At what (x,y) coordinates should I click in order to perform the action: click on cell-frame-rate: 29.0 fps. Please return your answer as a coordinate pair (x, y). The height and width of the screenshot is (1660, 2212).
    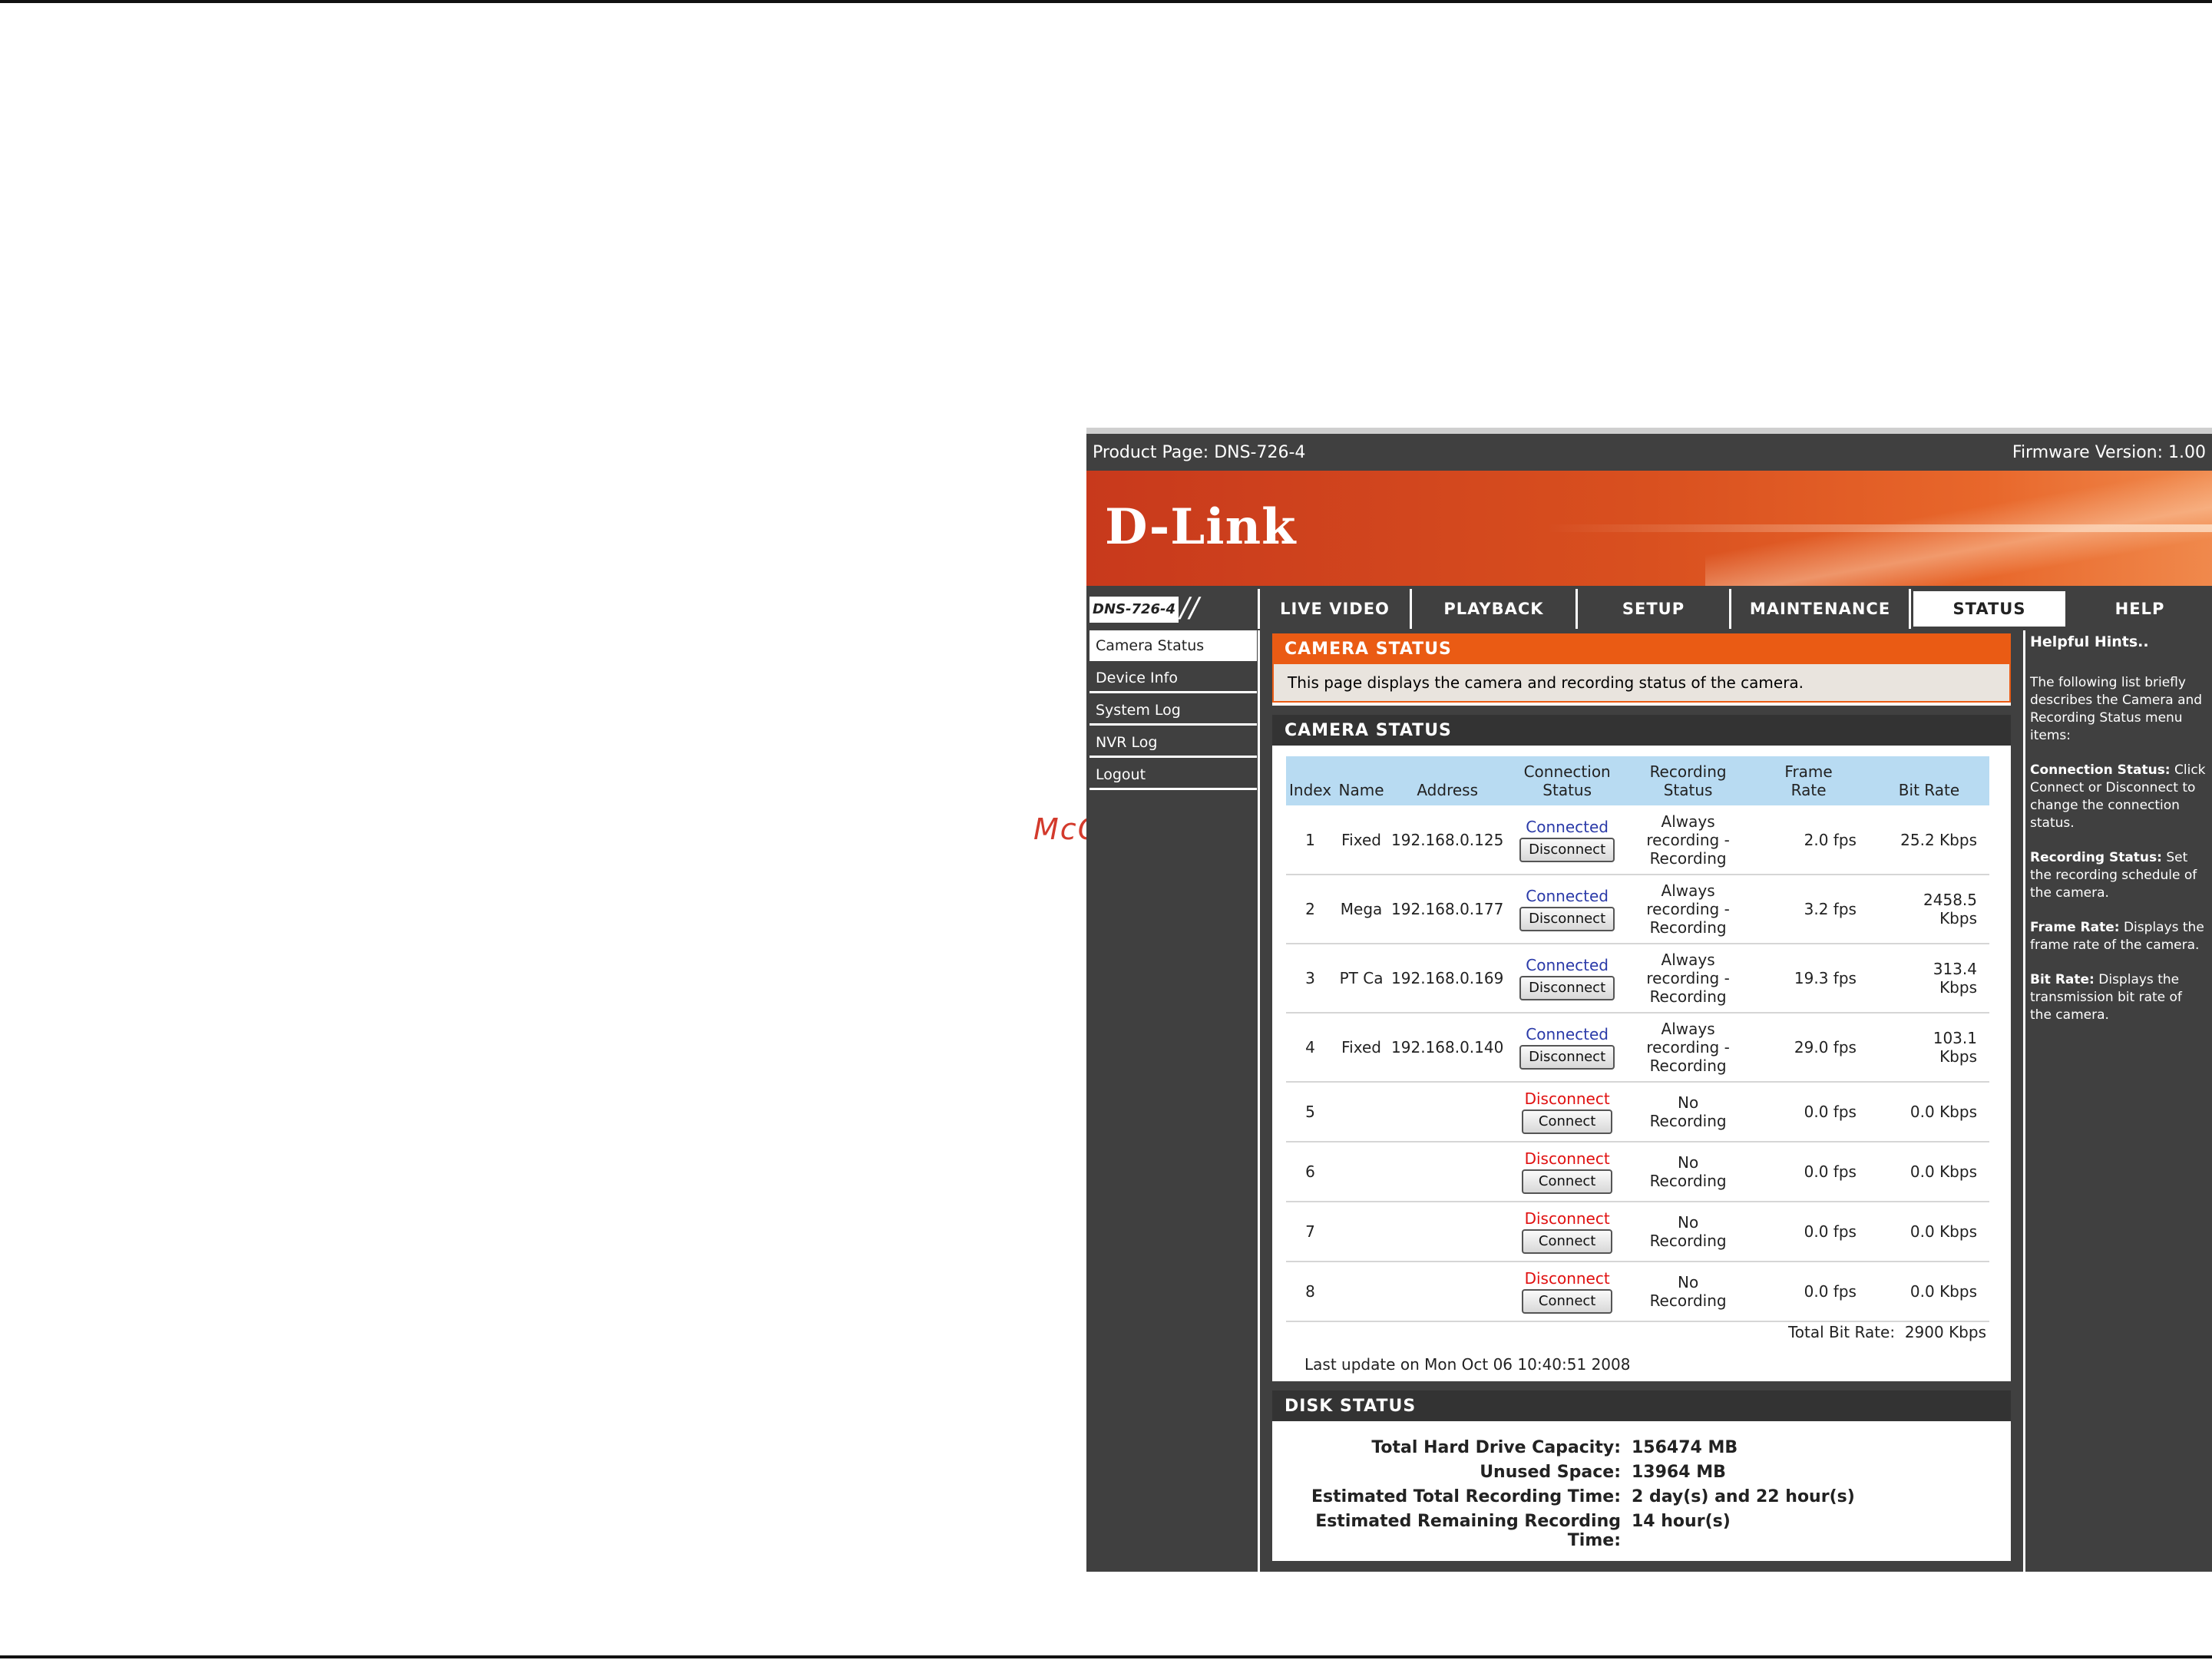
    Looking at the image, I should click on (1809, 1048).